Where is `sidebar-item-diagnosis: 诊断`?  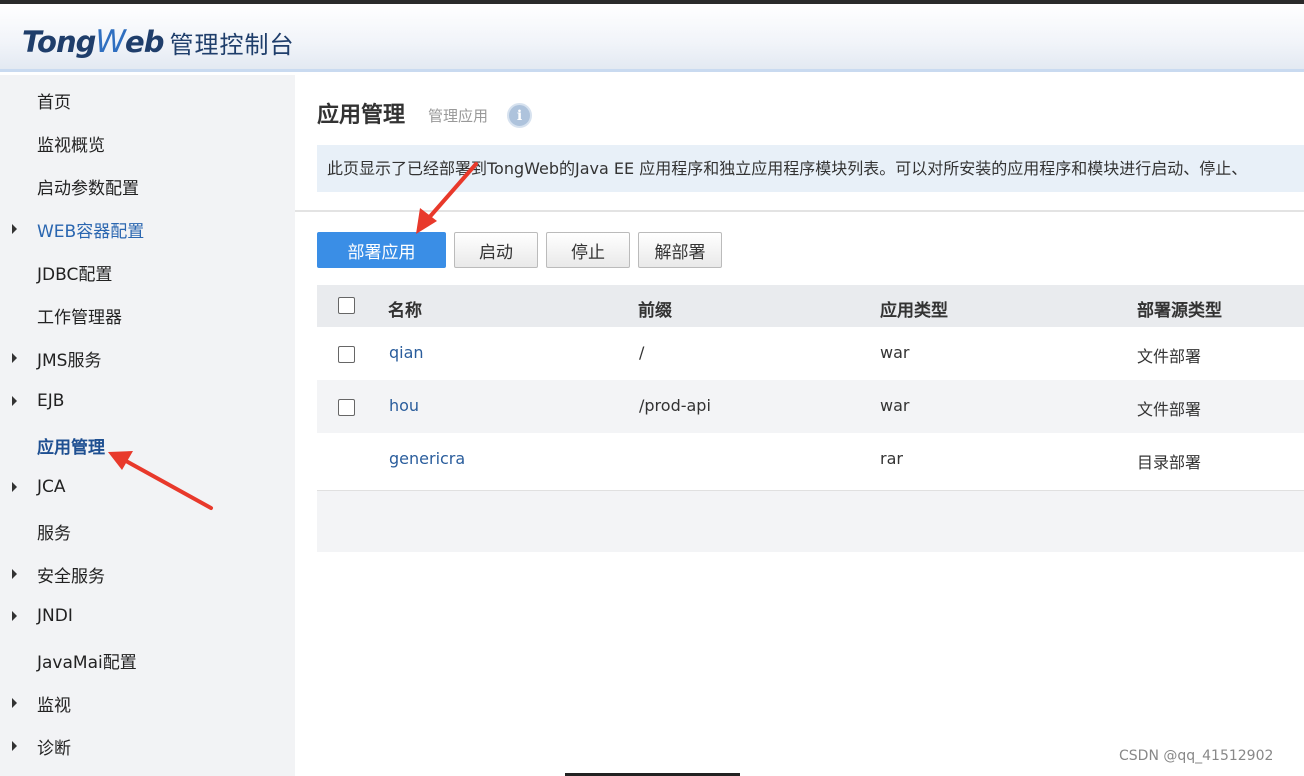 sidebar-item-diagnosis: 诊断 is located at coordinates (147, 746).